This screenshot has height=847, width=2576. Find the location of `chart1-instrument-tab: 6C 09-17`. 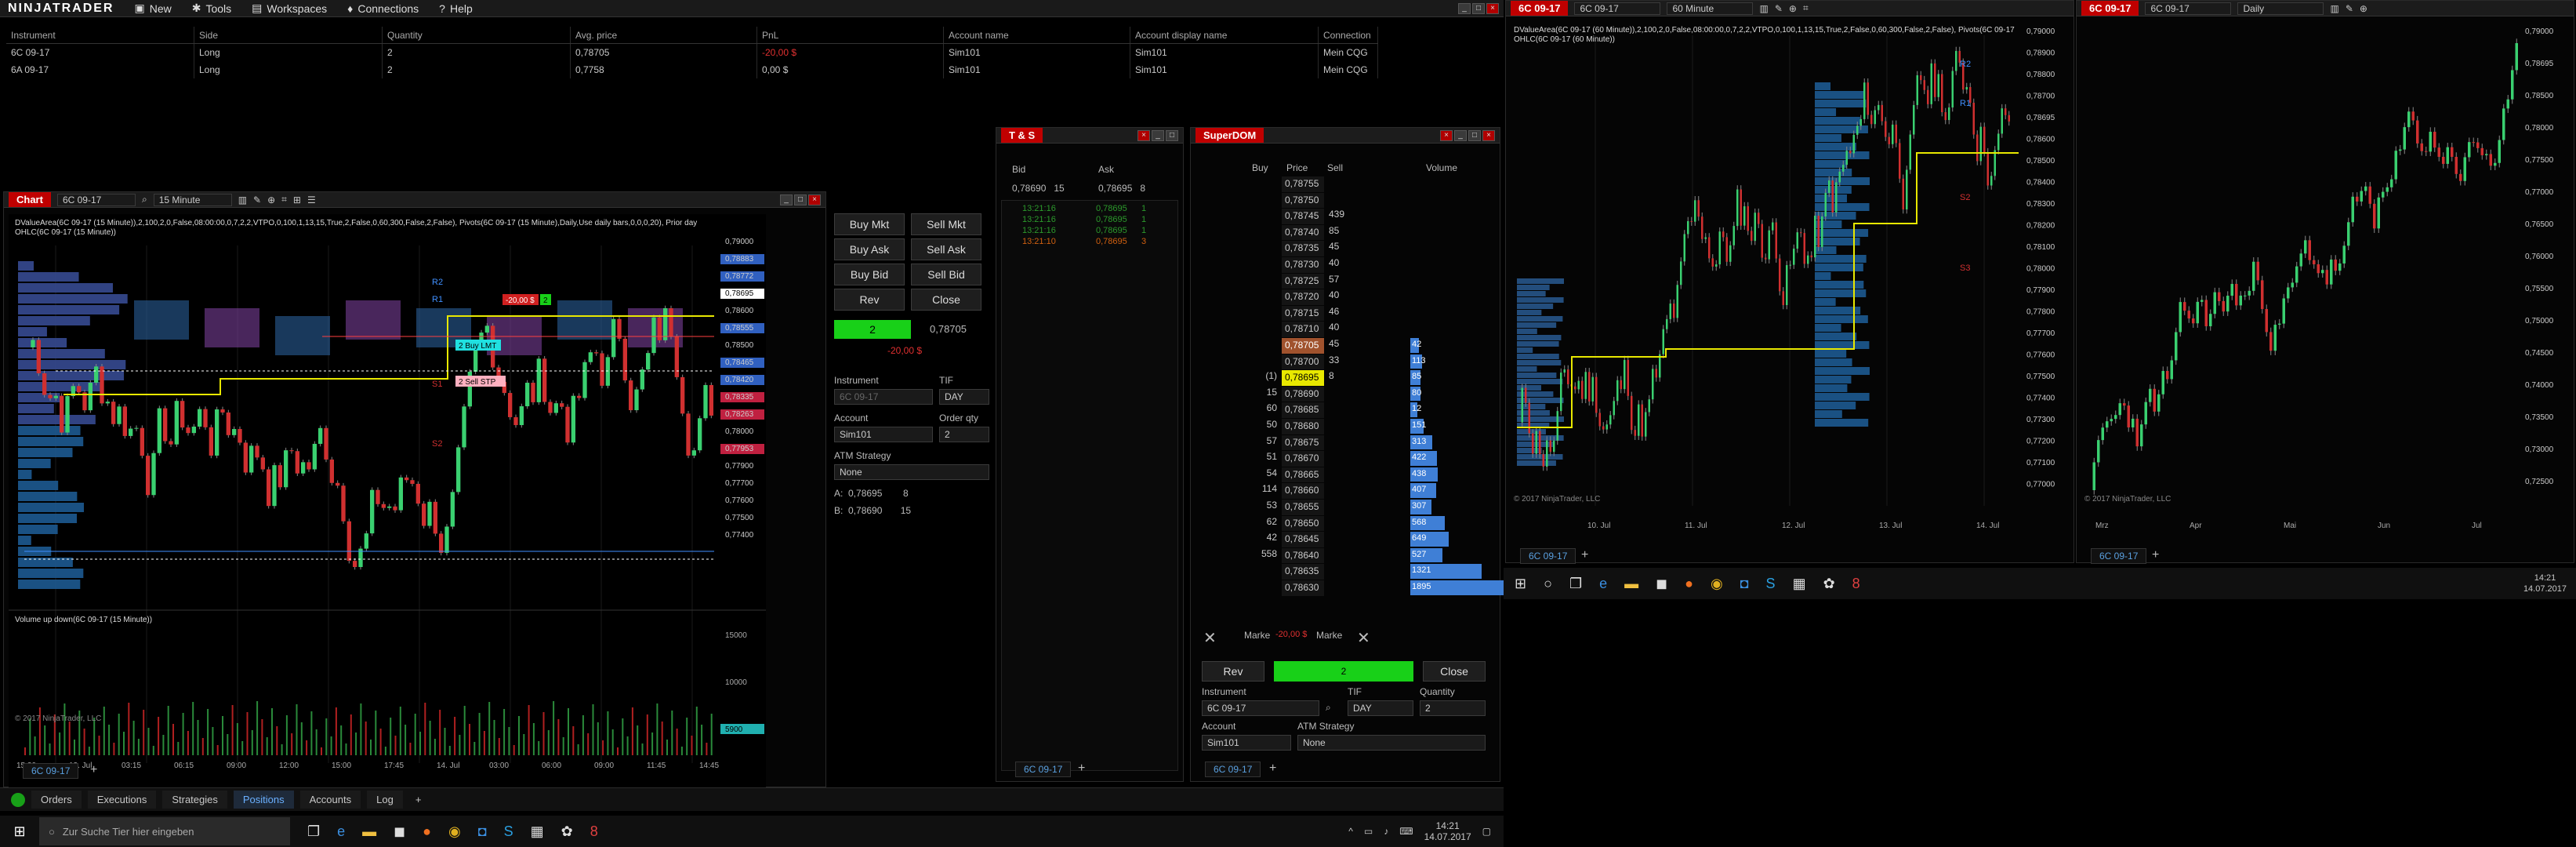

chart1-instrument-tab: 6C 09-17 is located at coordinates (51, 771).